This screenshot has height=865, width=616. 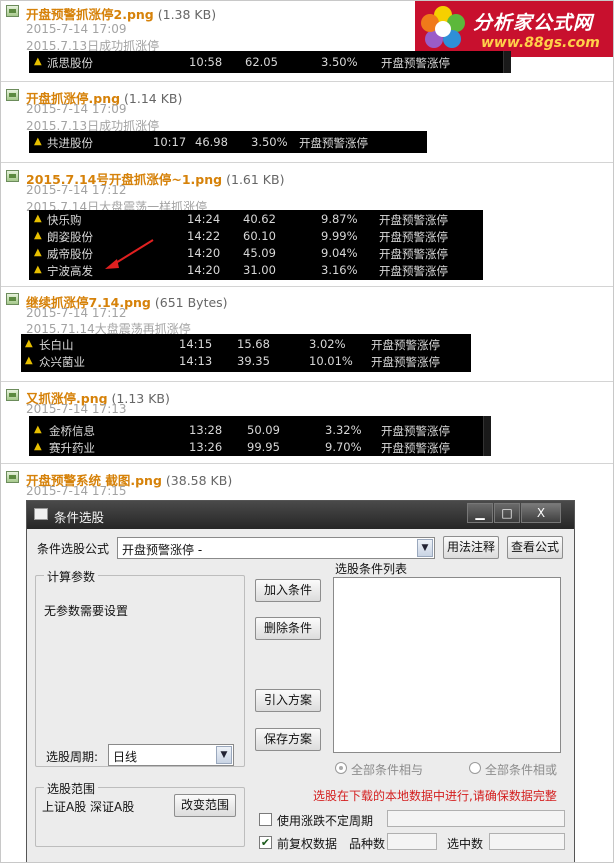 I want to click on quote-price: 50.09, so click(x=263, y=430).